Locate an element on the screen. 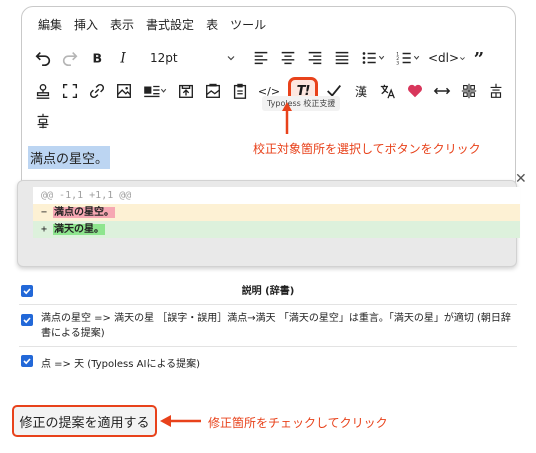  bold-icon: B is located at coordinates (98, 58).